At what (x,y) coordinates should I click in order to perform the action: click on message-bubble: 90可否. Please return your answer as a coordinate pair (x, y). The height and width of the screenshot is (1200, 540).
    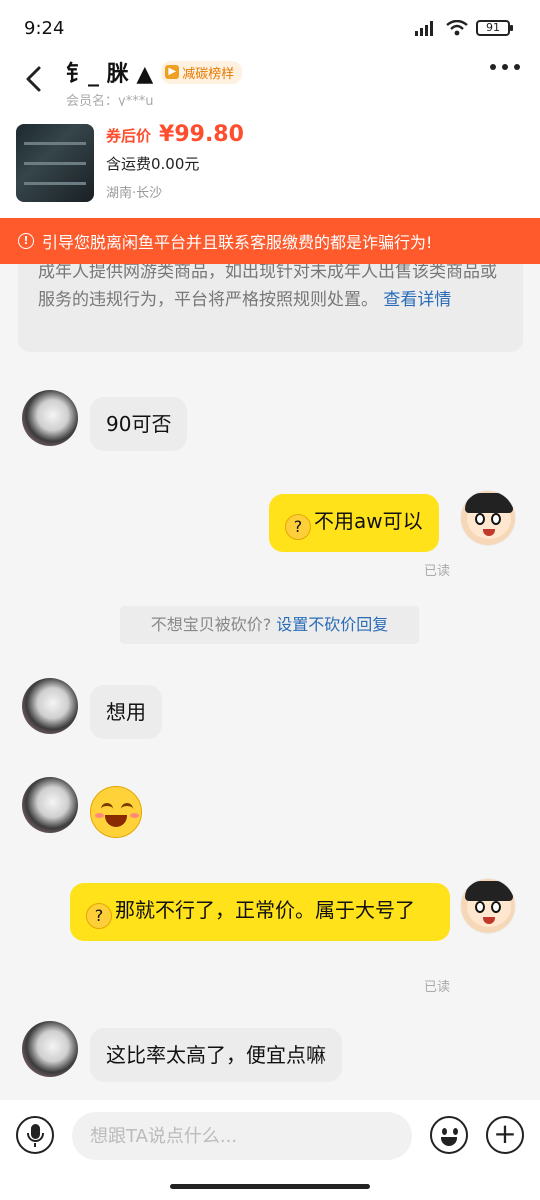
    Looking at the image, I should click on (139, 424).